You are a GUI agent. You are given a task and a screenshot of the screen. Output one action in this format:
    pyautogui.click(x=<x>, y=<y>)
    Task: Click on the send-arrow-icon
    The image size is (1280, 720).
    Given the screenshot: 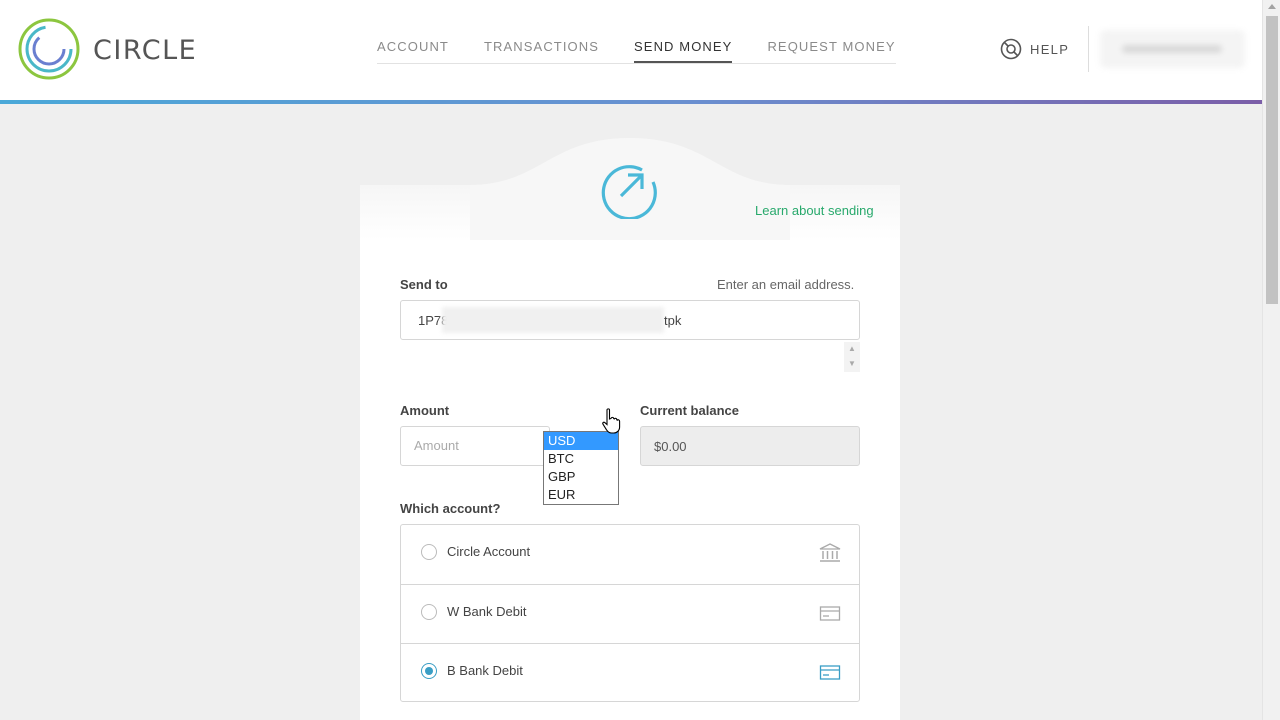 What is the action you would take?
    pyautogui.click(x=629, y=192)
    